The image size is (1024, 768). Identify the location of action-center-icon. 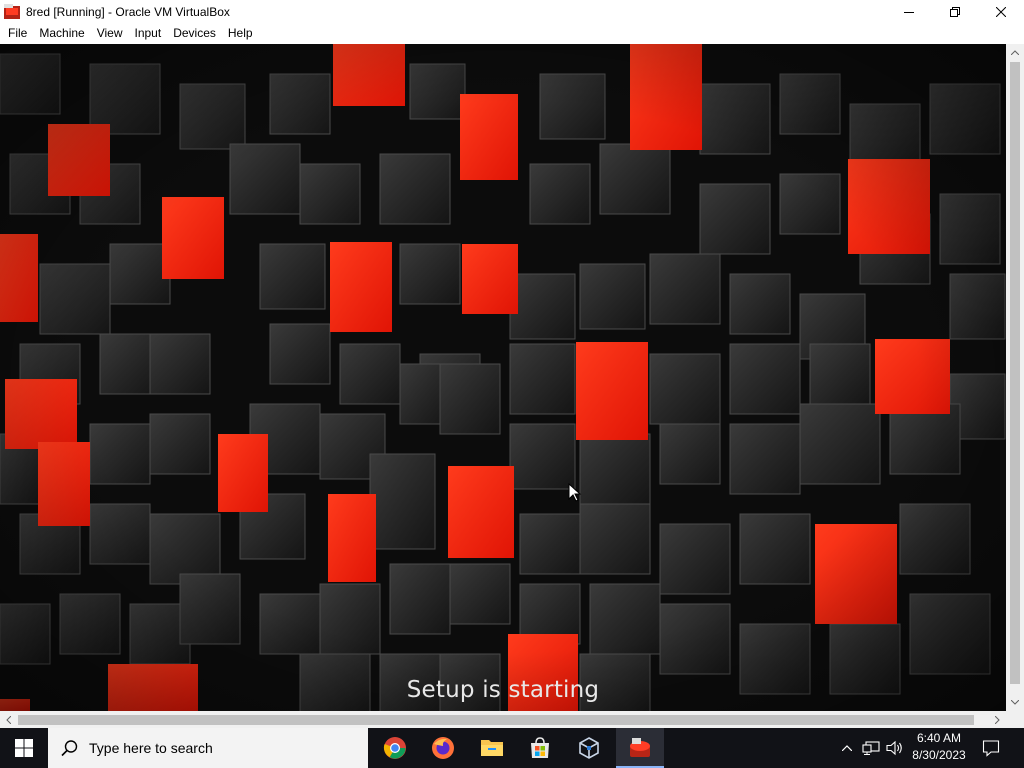
(991, 748).